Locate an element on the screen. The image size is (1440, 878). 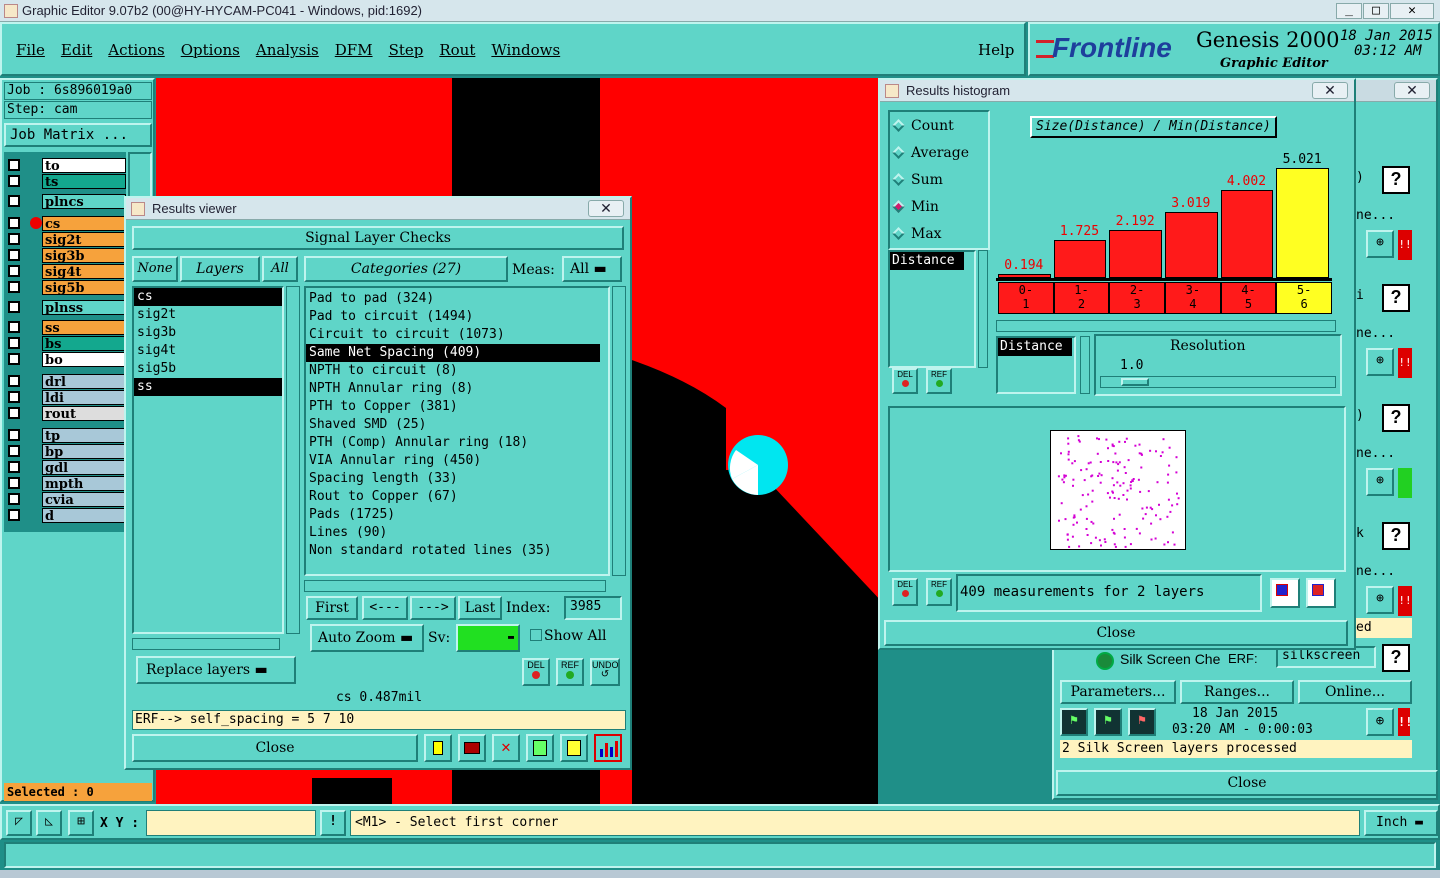
layer-name: drl is located at coordinates (84, 382).